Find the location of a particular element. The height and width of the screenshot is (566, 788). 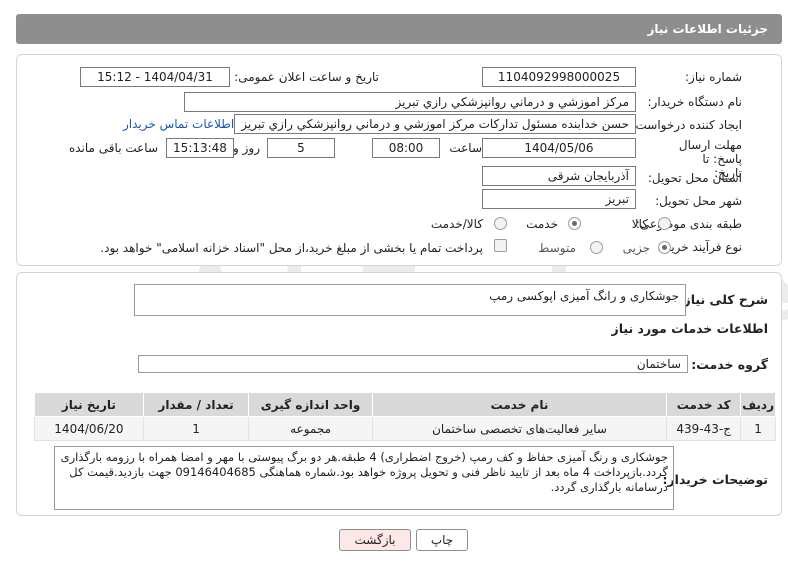

province-label: استان محل تحویل: is located at coordinates (694, 178).